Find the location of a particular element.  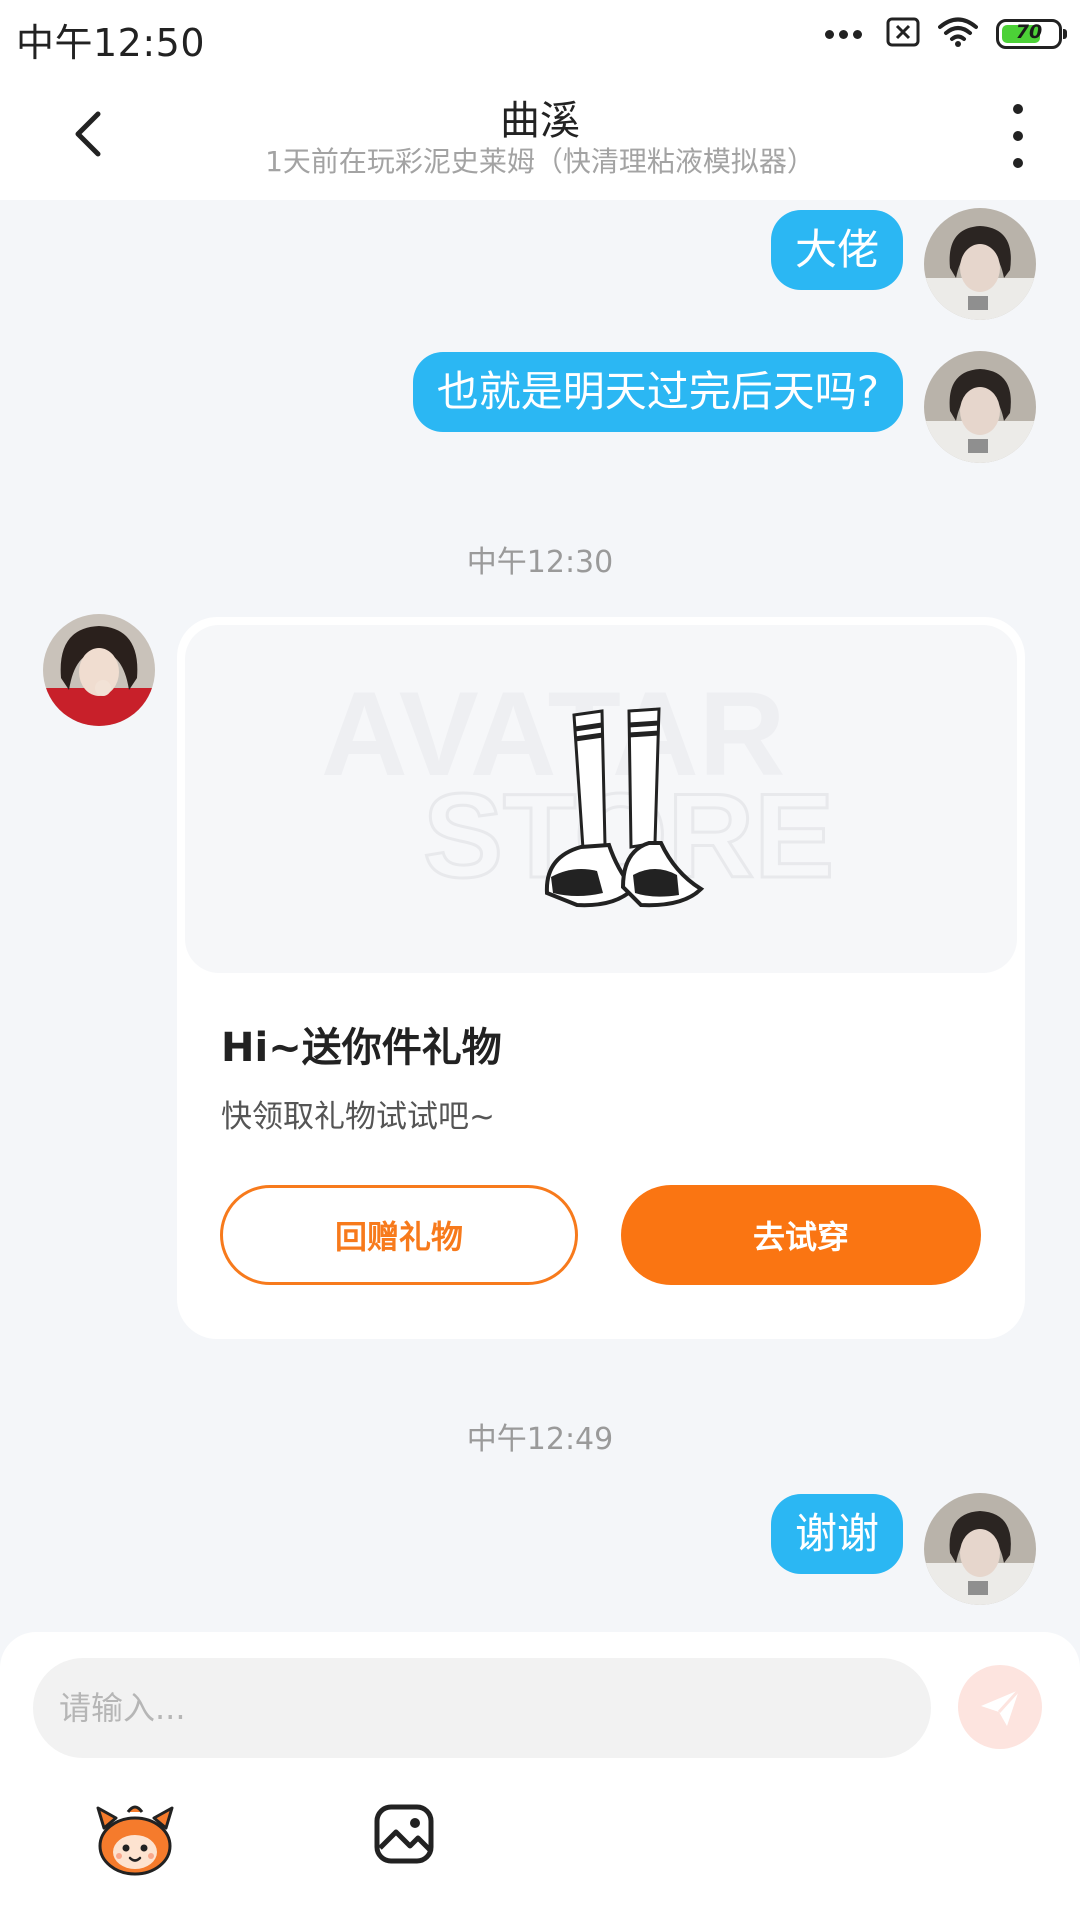

emoji-button is located at coordinates (135, 1839).